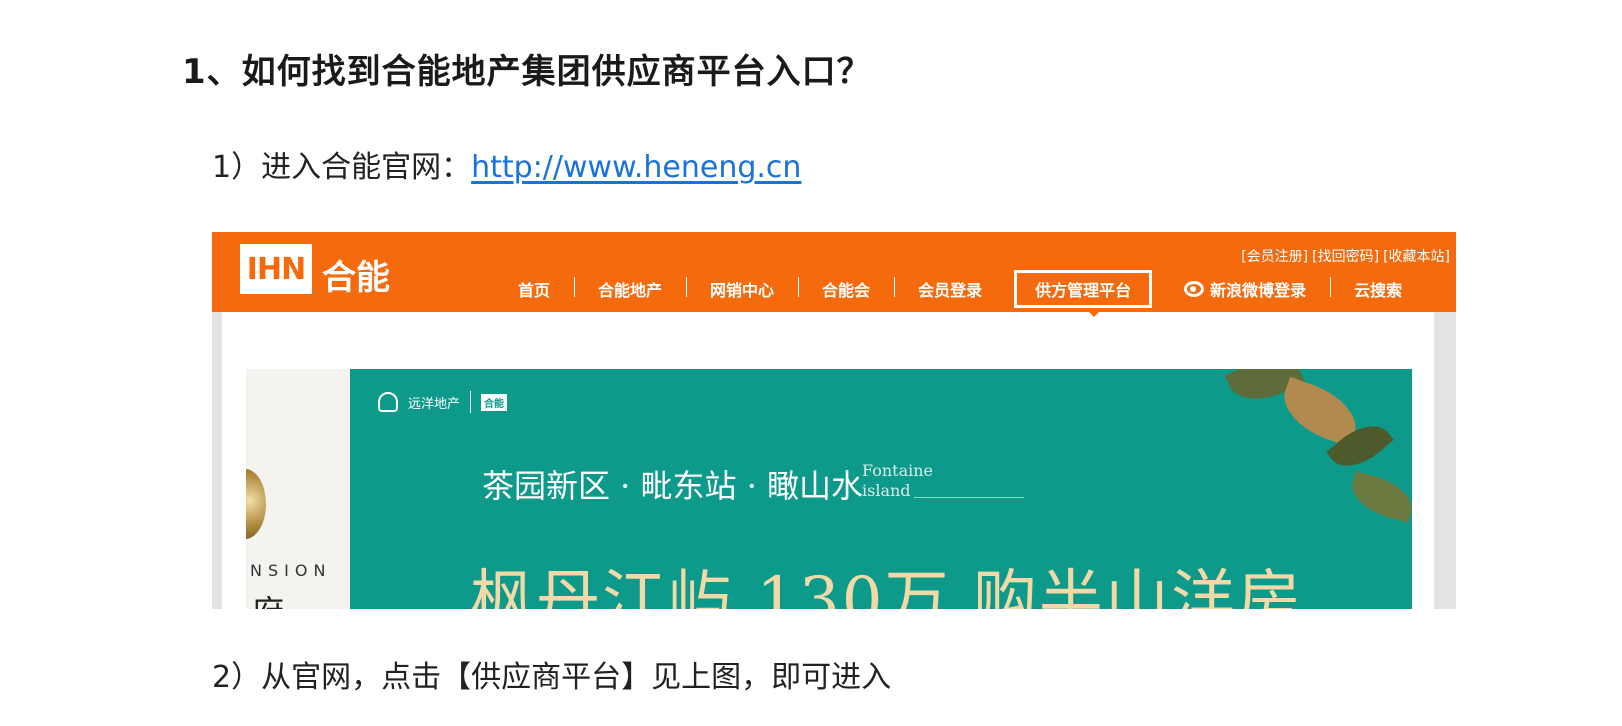  What do you see at coordinates (1379, 497) in the screenshot?
I see `leaf-decoration` at bounding box center [1379, 497].